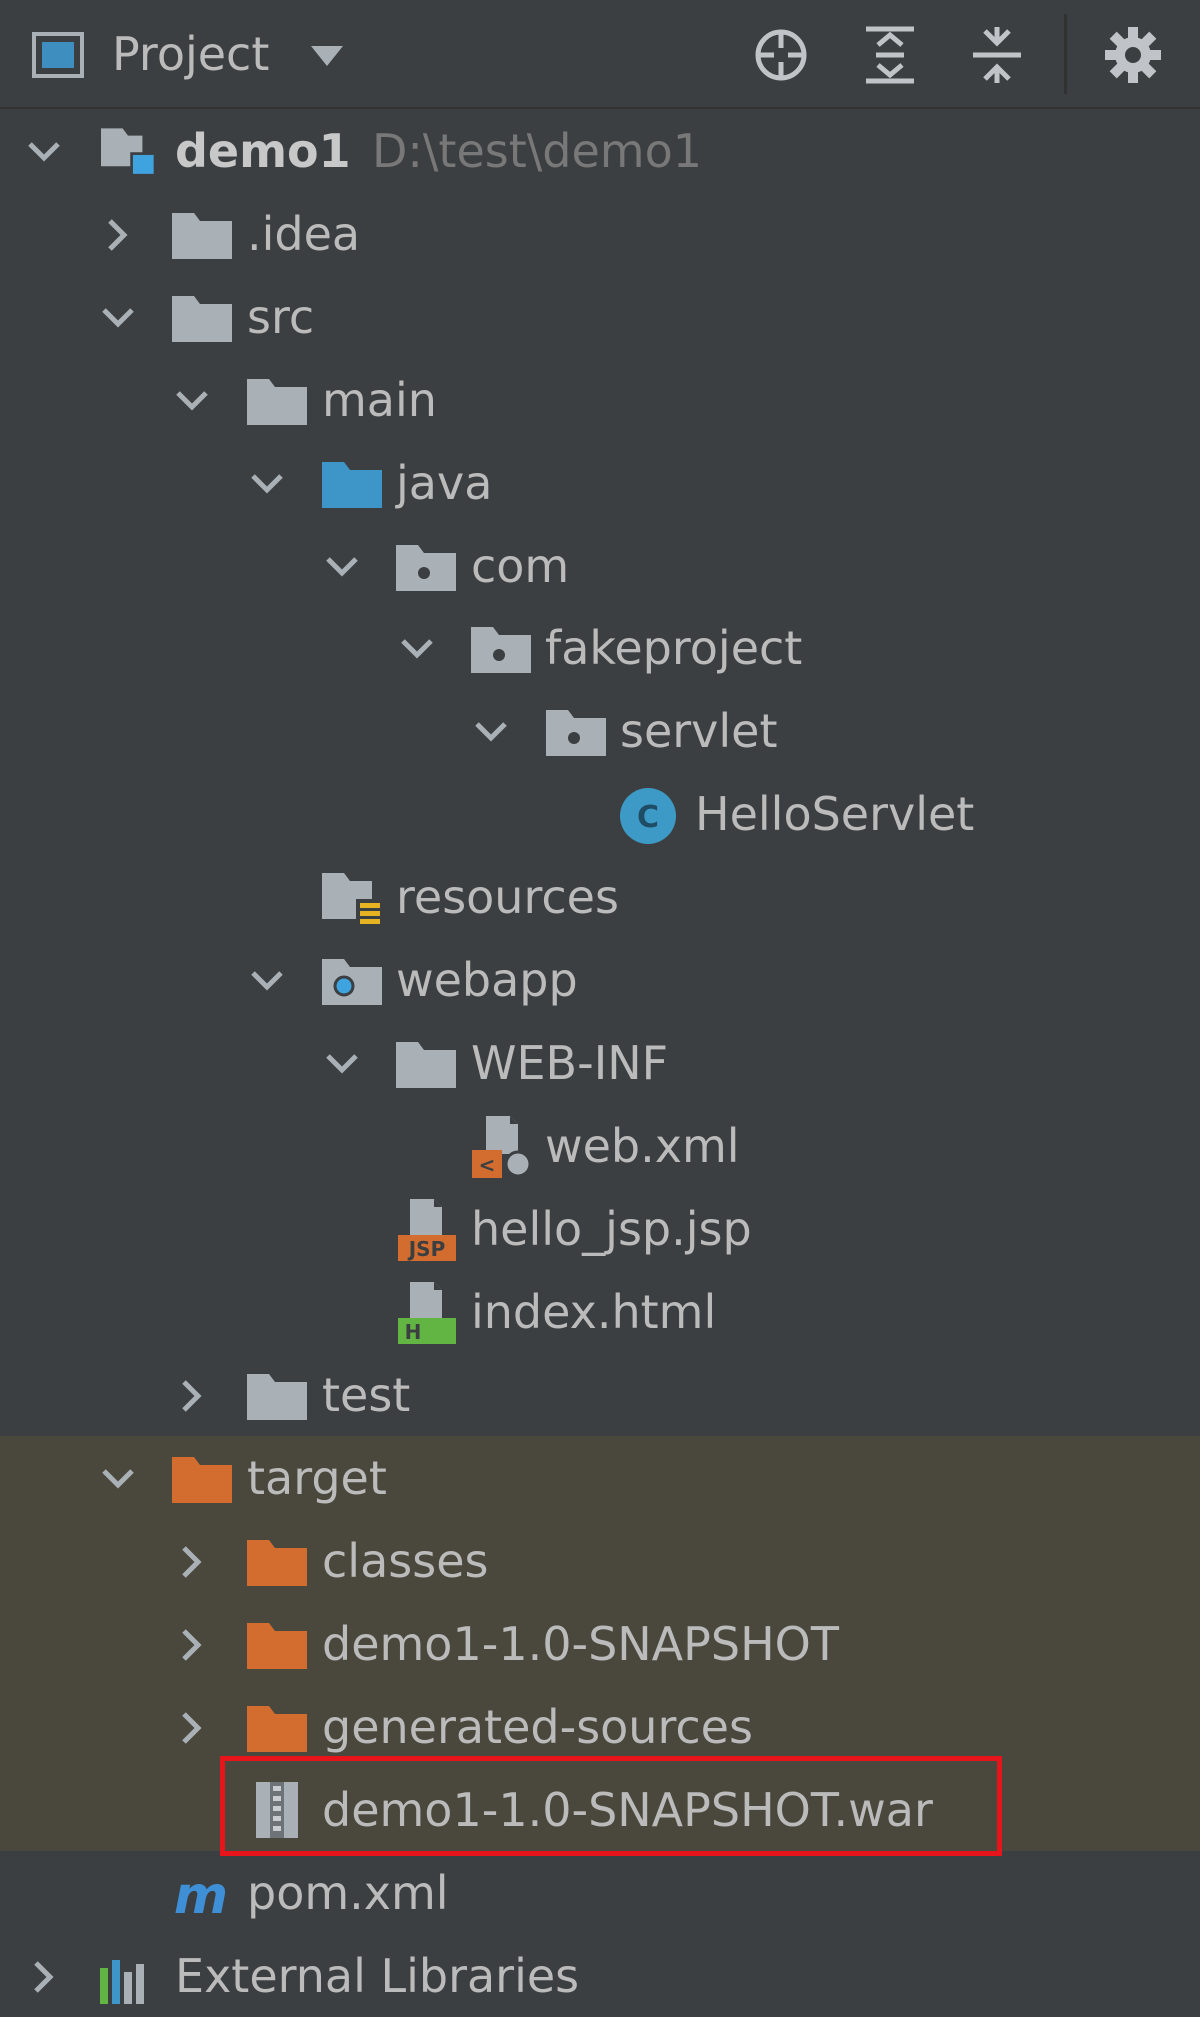 The width and height of the screenshot is (1200, 2017). I want to click on tree-item-servlet: servlet, so click(600, 730).